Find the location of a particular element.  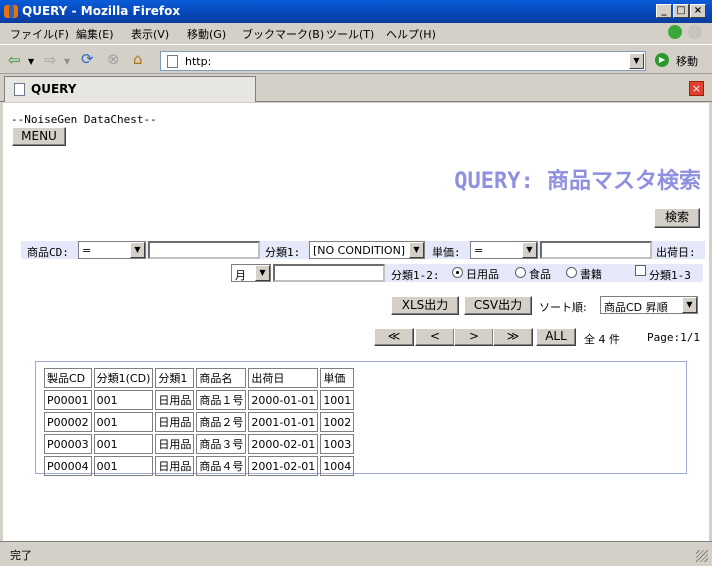

home-icon: ⌂ is located at coordinates (138, 59).